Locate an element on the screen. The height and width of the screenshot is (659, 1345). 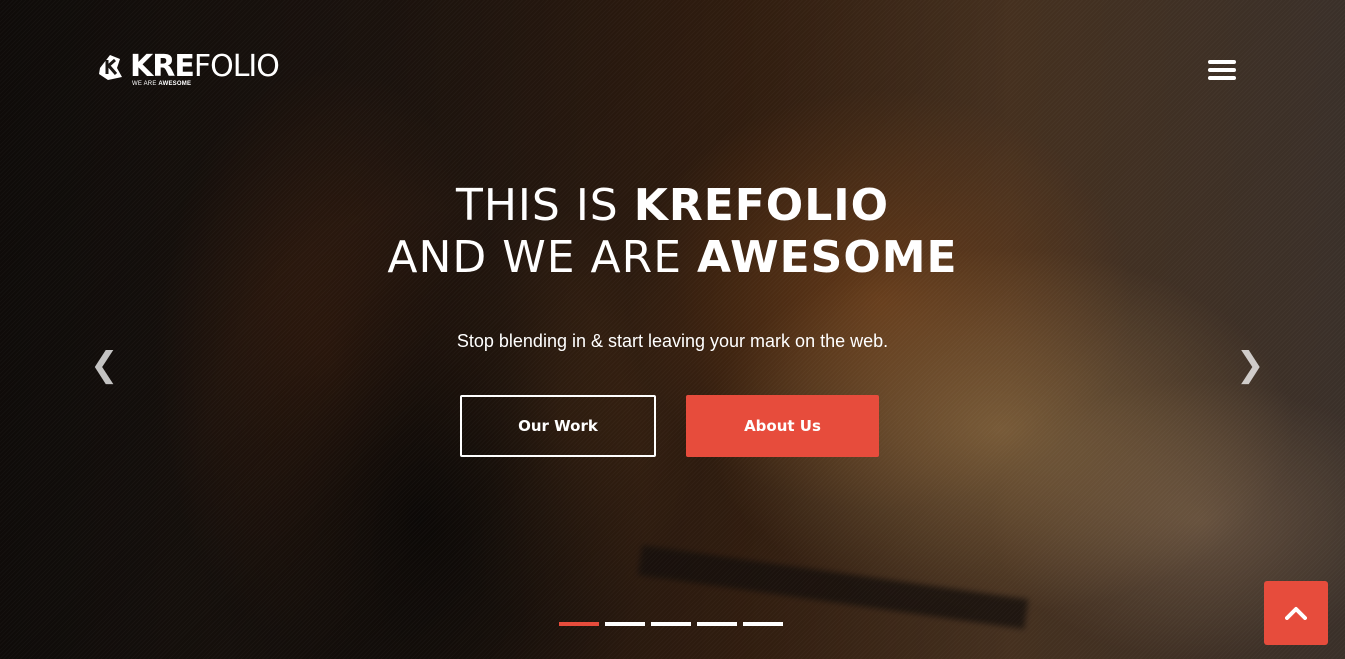
slider-next-arrow: ❯ is located at coordinates (1250, 365).